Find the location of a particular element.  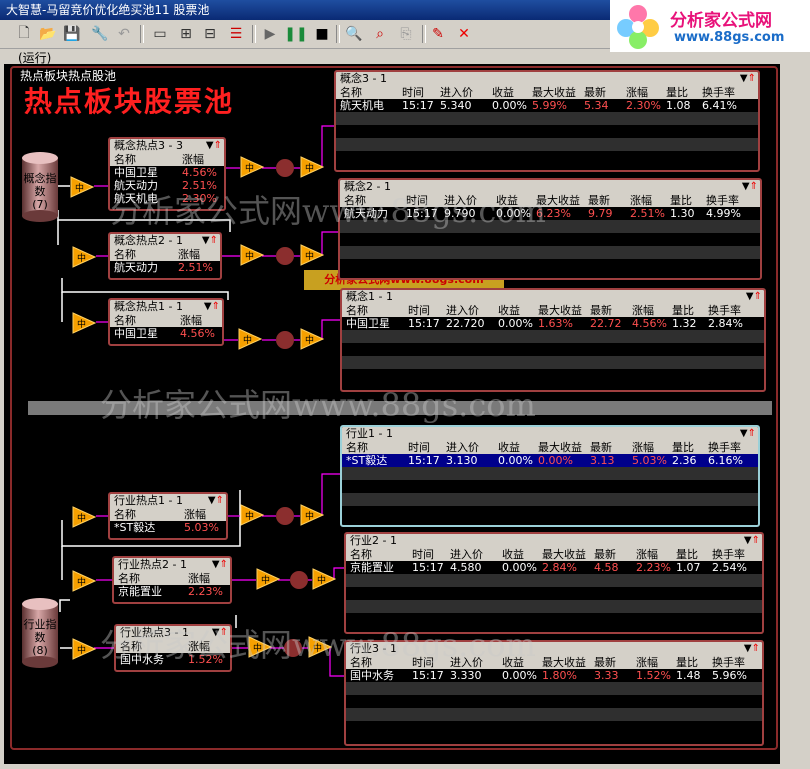

cell: 22.720 is located at coordinates (465, 323).